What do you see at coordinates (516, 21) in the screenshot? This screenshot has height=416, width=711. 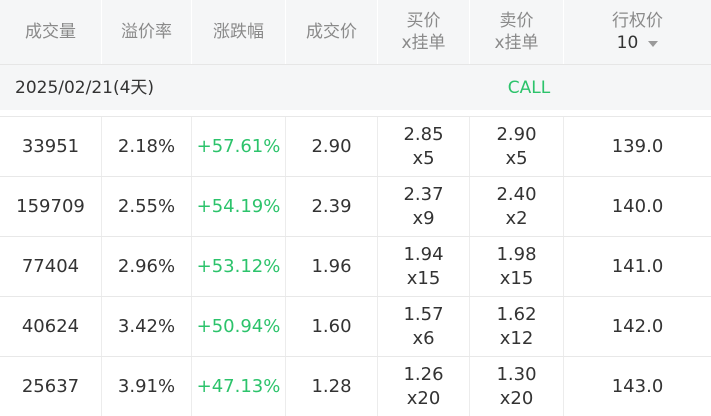 I see `header-ask-label: 卖价` at bounding box center [516, 21].